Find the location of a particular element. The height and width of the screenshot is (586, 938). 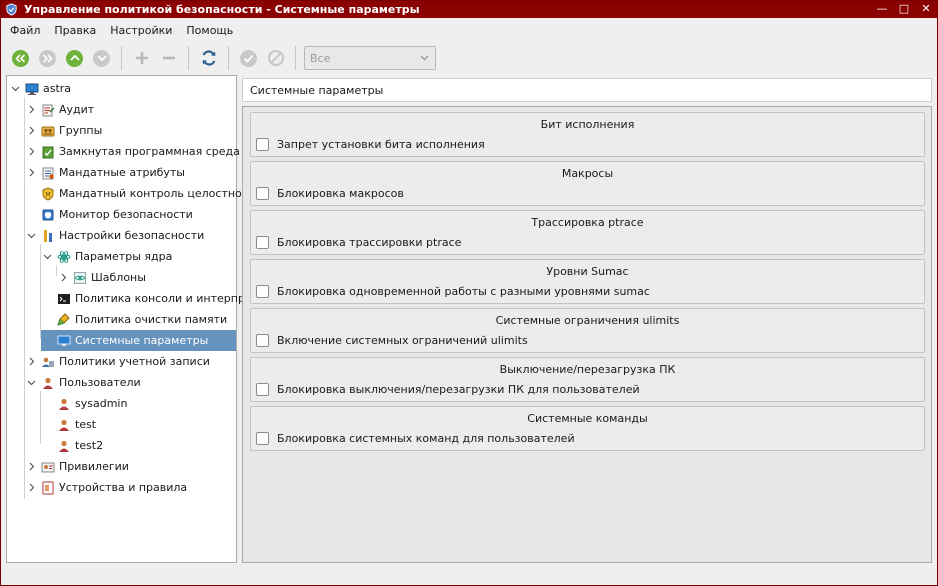

down-icon is located at coordinates (101, 58).